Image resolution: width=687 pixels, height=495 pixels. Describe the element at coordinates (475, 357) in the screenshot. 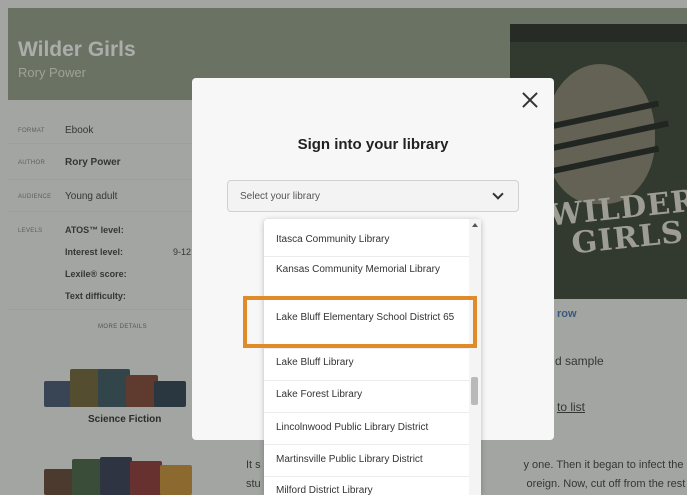

I see `dropdown-scrollbar` at that location.